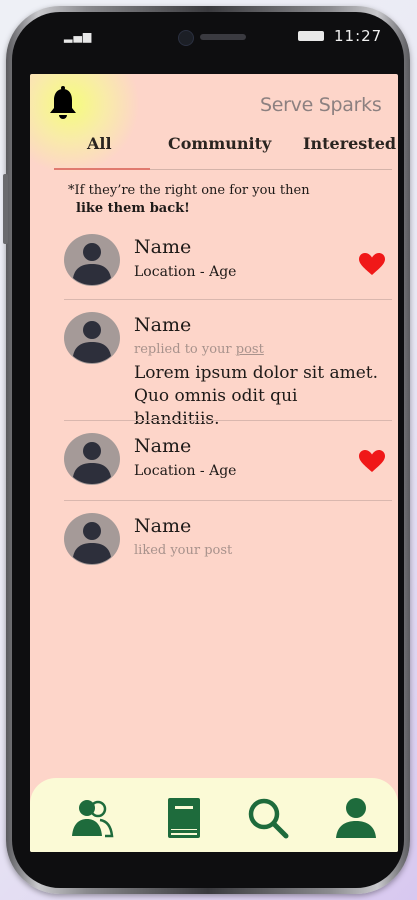 This screenshot has height=900, width=417. I want to click on tab-community: Community, so click(219, 143).